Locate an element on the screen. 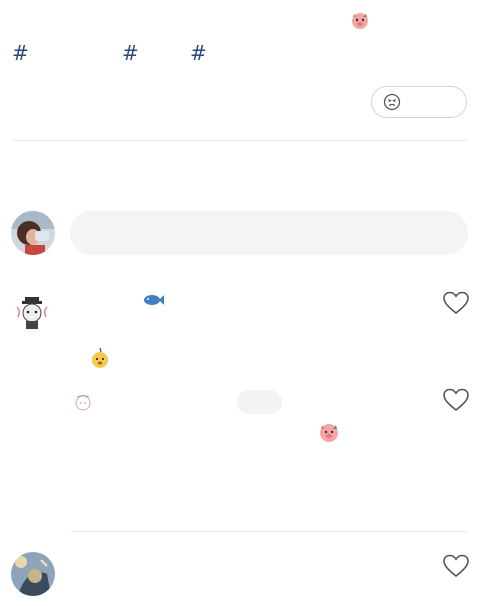 This screenshot has width=480, height=606. reply-tag-pill is located at coordinates (259, 402).